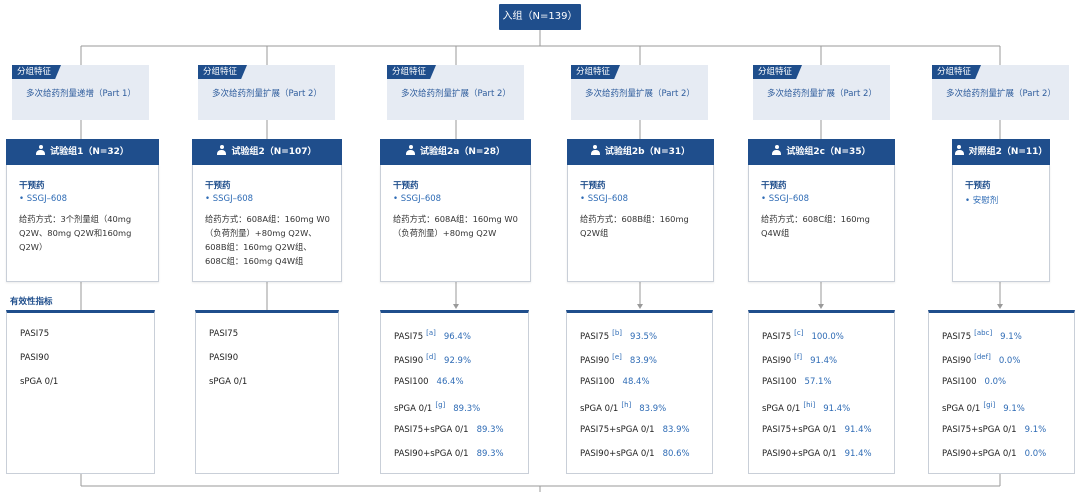 This screenshot has width=1080, height=492. What do you see at coordinates (994, 430) in the screenshot?
I see `metric-row: PASI75+sPGA 0/1 9.1%` at bounding box center [994, 430].